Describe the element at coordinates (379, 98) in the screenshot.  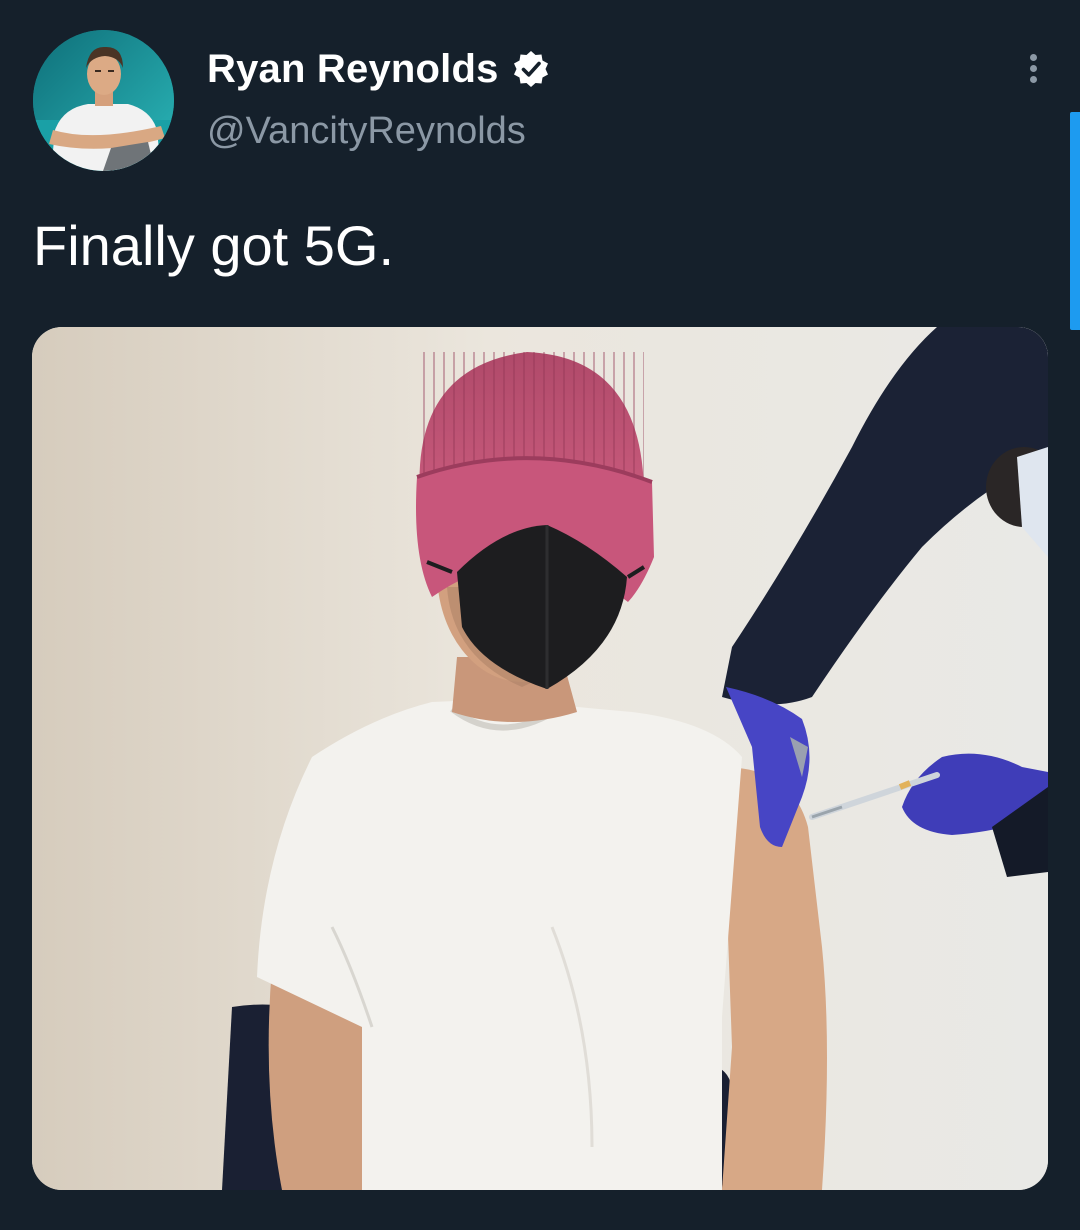
I see `author-identity: Ryan Reynolds @VancityReynolds` at that location.